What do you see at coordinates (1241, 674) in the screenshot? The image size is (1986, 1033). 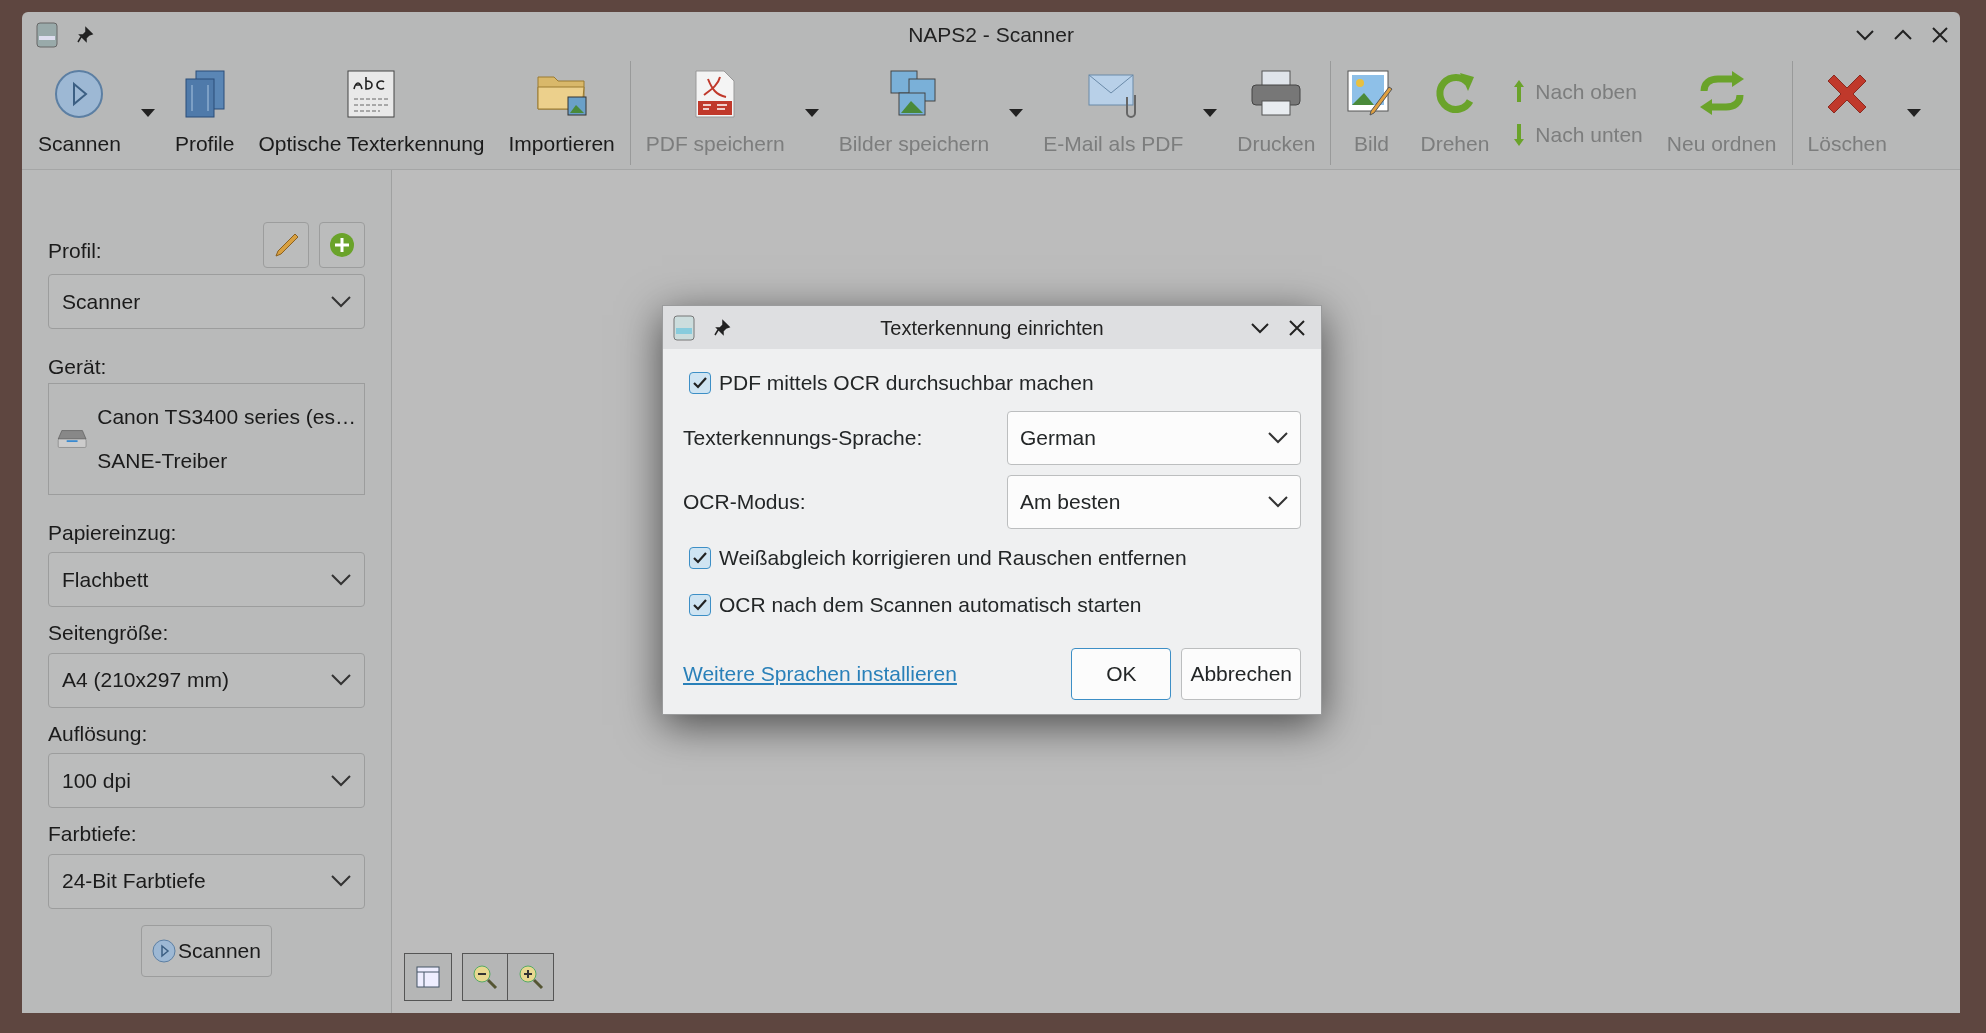 I see `dialog-button: Abbrechen` at bounding box center [1241, 674].